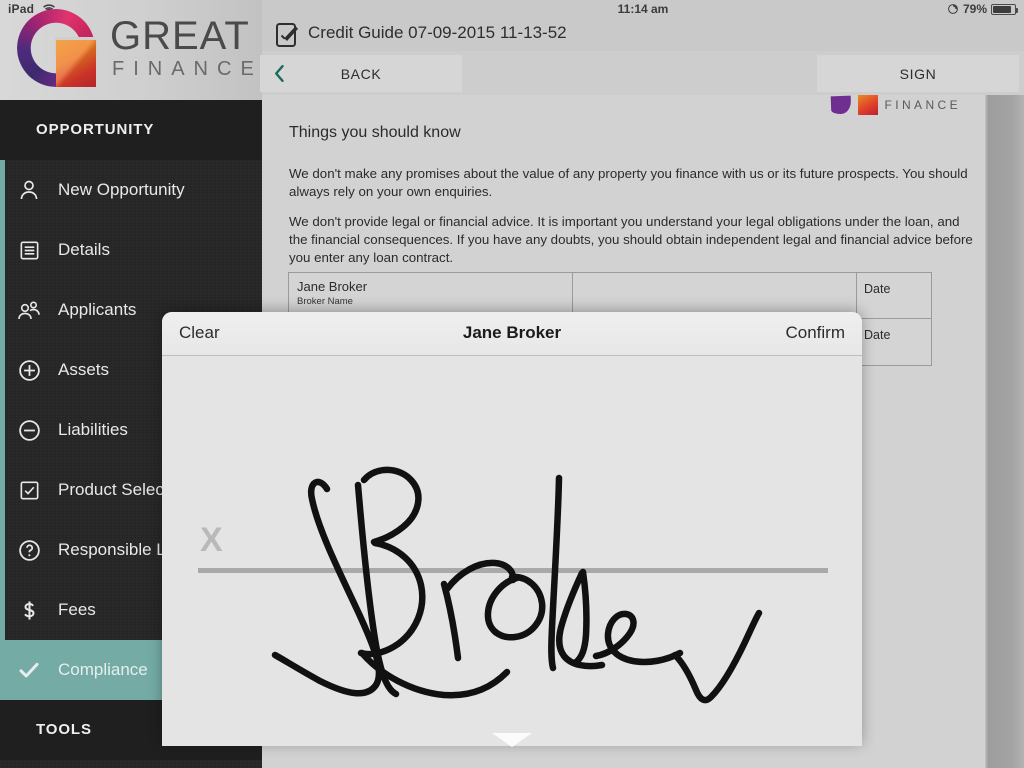  I want to click on signature-stroke, so click(517, 585).